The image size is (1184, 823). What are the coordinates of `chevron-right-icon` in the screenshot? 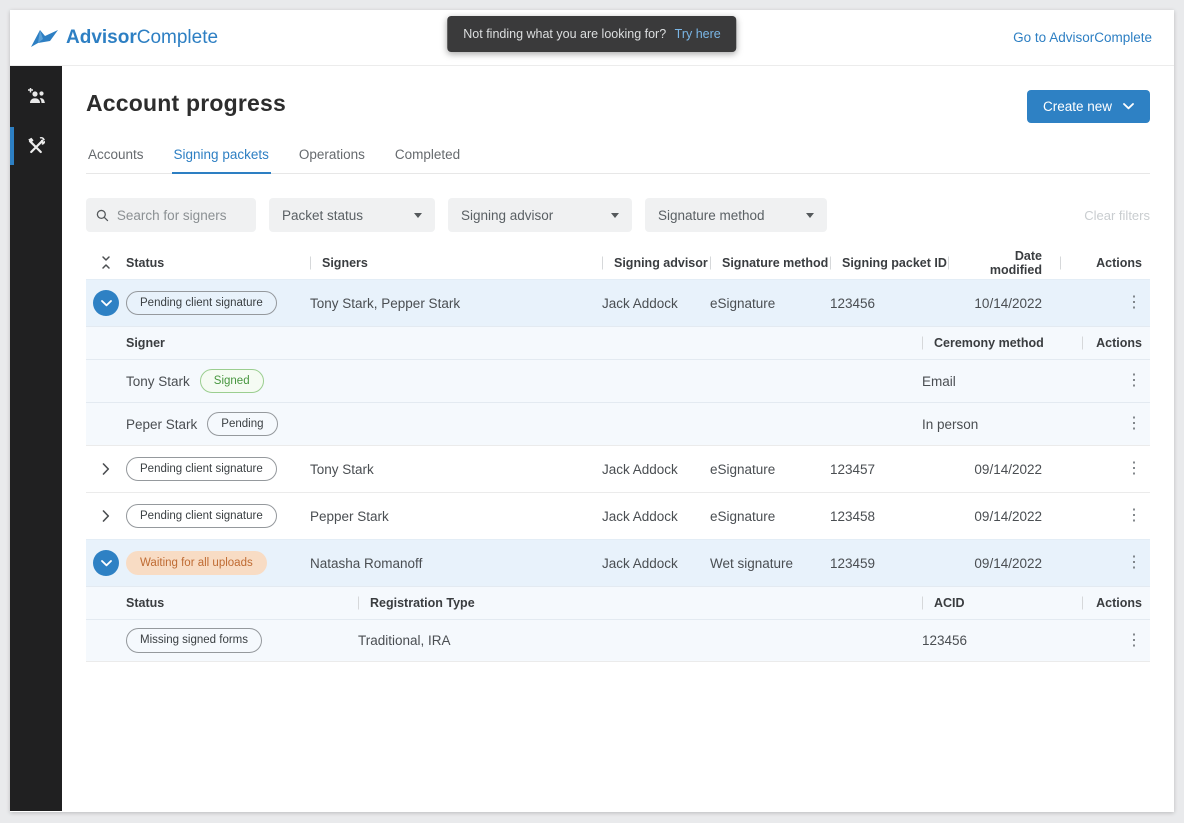 It's located at (106, 516).